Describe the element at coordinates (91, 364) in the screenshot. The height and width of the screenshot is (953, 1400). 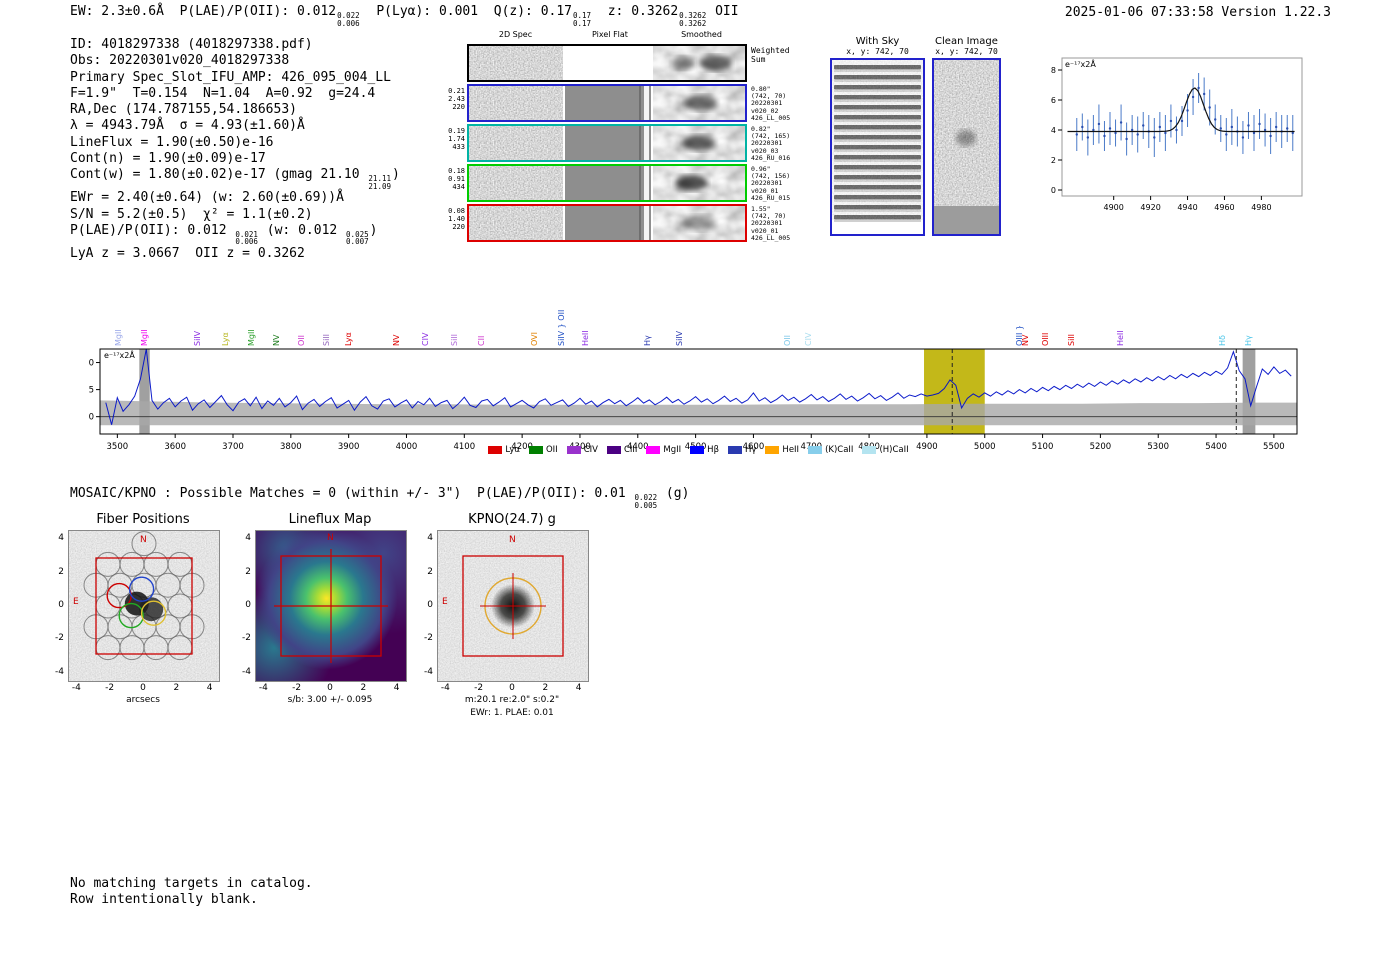
I see `svg-text: 10` at that location.